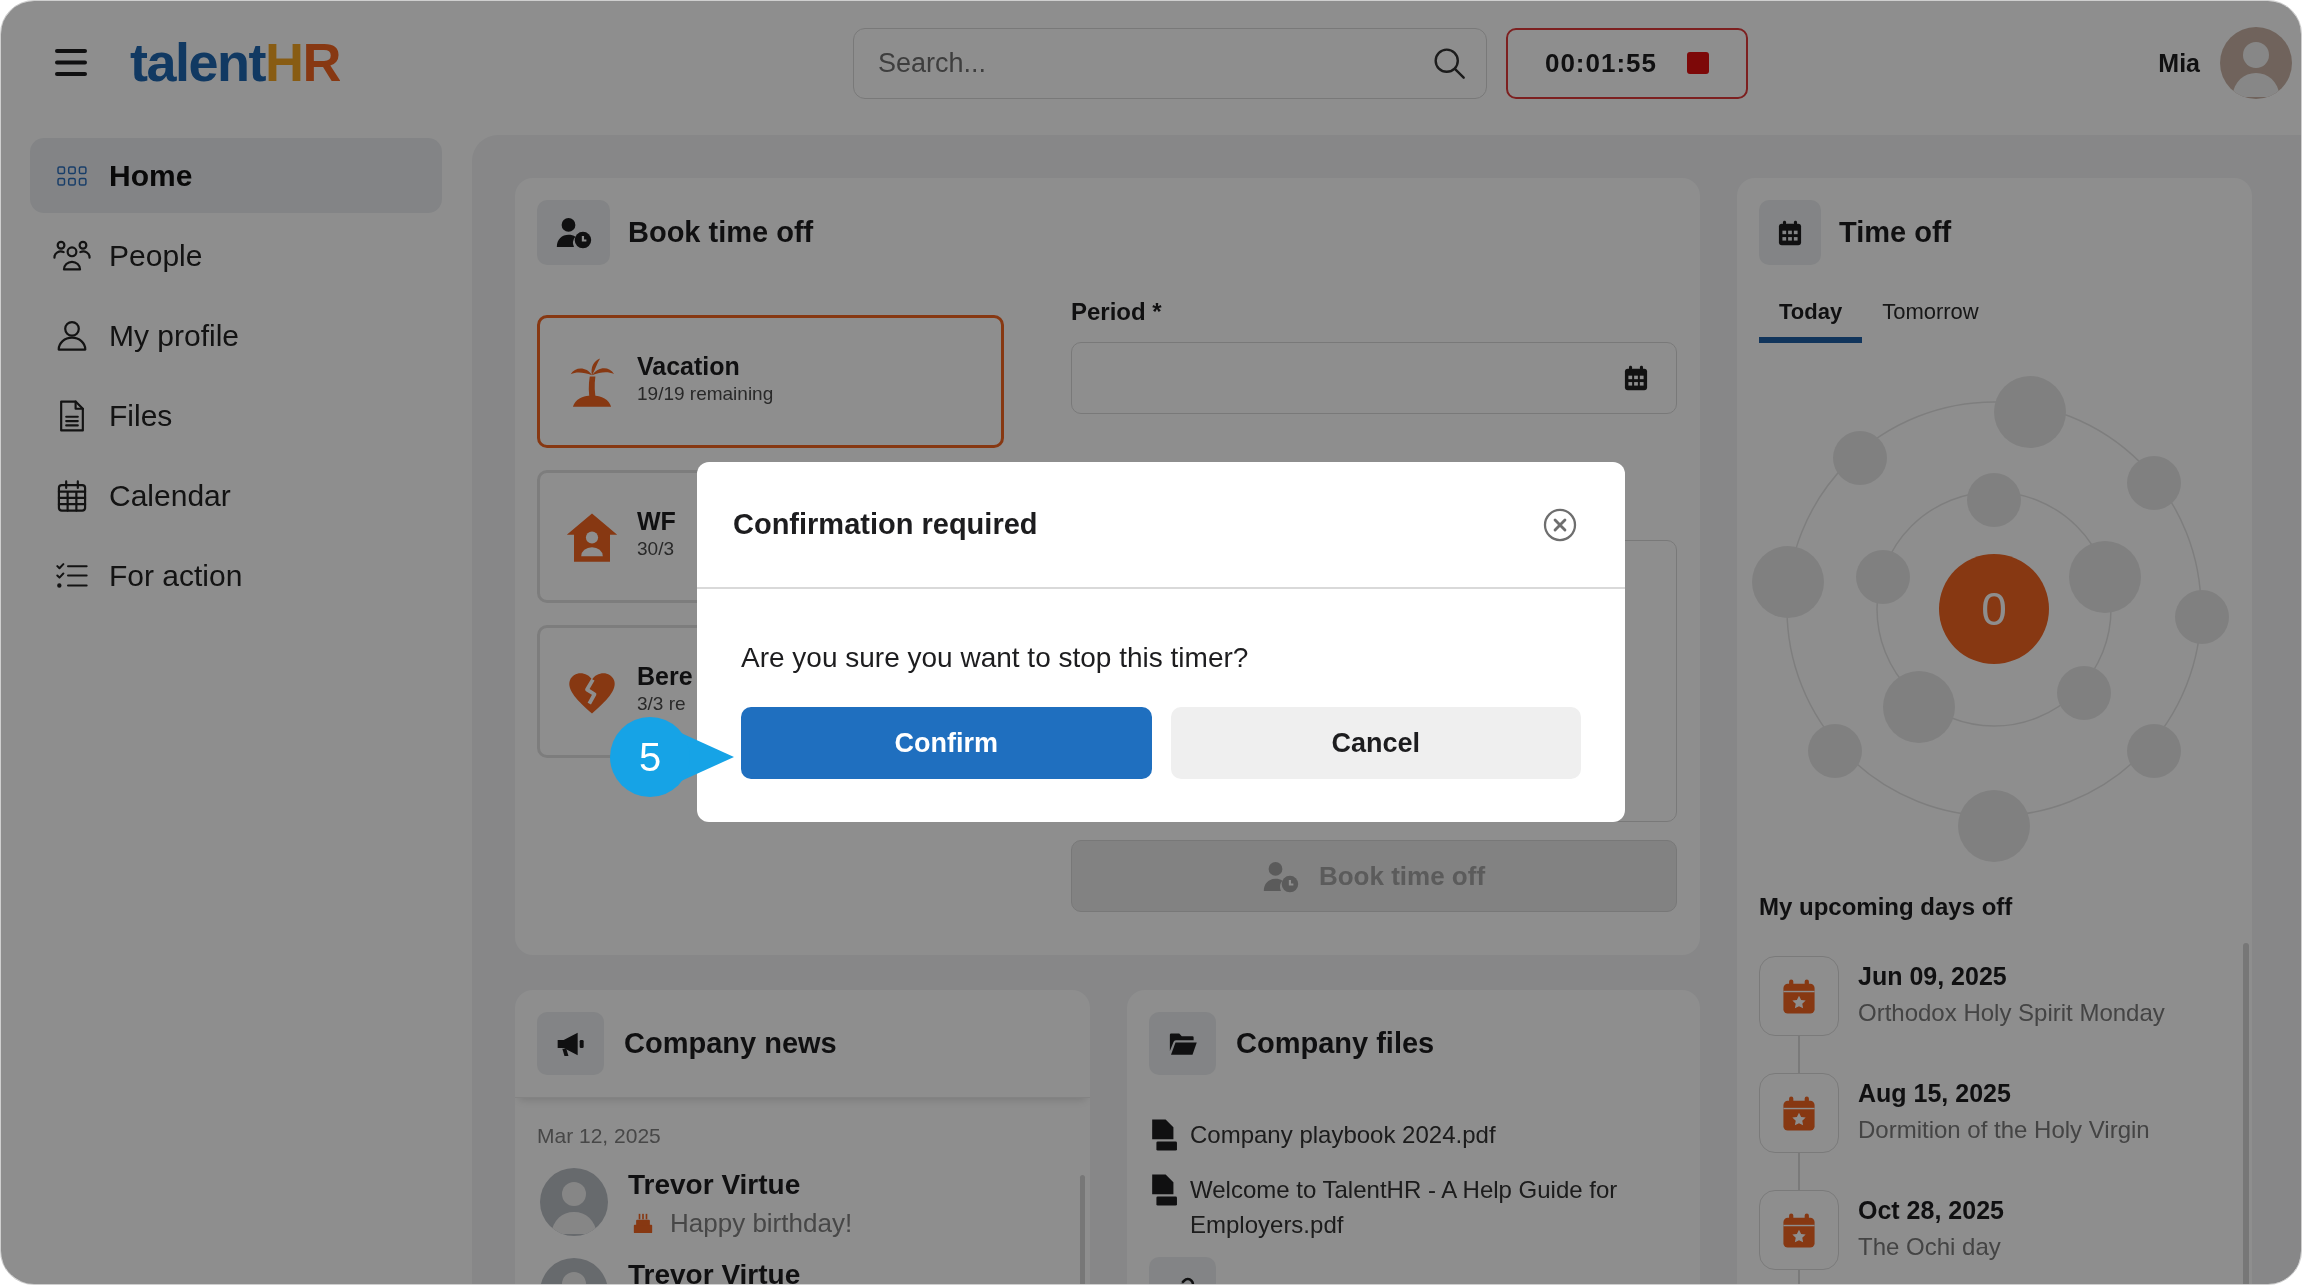  I want to click on post-message: Happy birthday!, so click(761, 1223).